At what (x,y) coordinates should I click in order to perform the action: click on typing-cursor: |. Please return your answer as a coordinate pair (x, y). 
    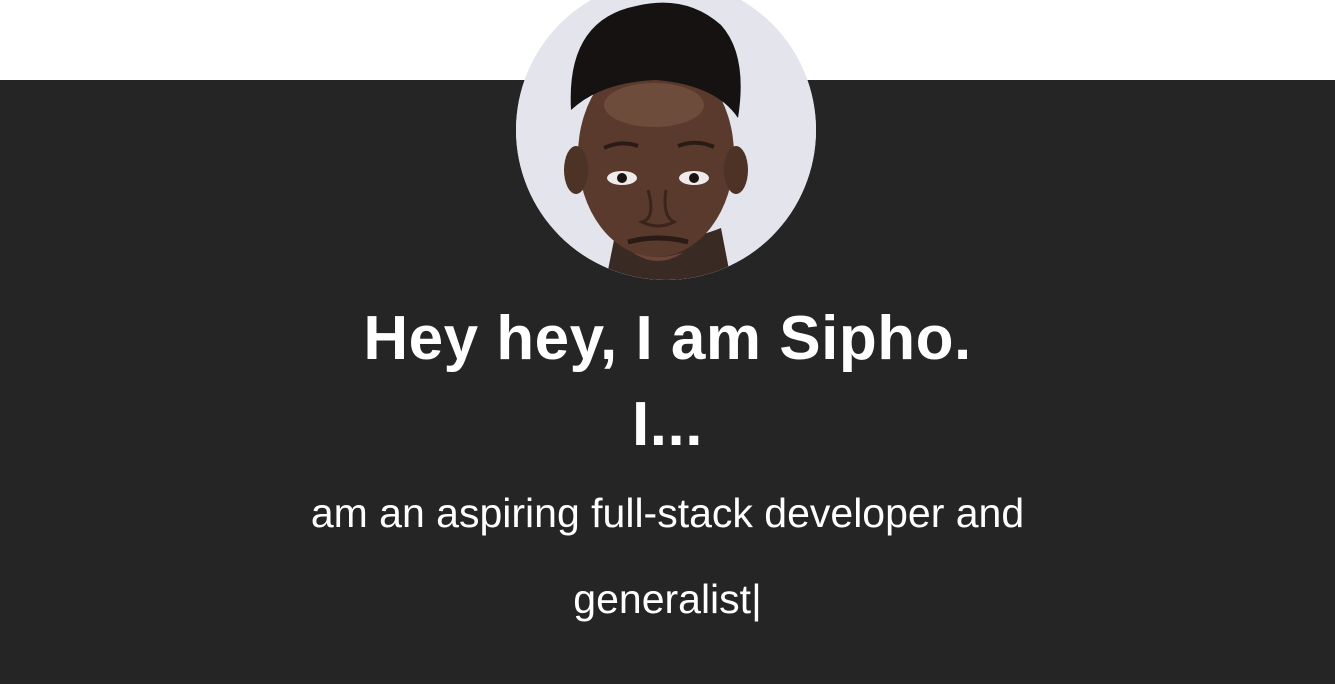
    Looking at the image, I should click on (756, 599).